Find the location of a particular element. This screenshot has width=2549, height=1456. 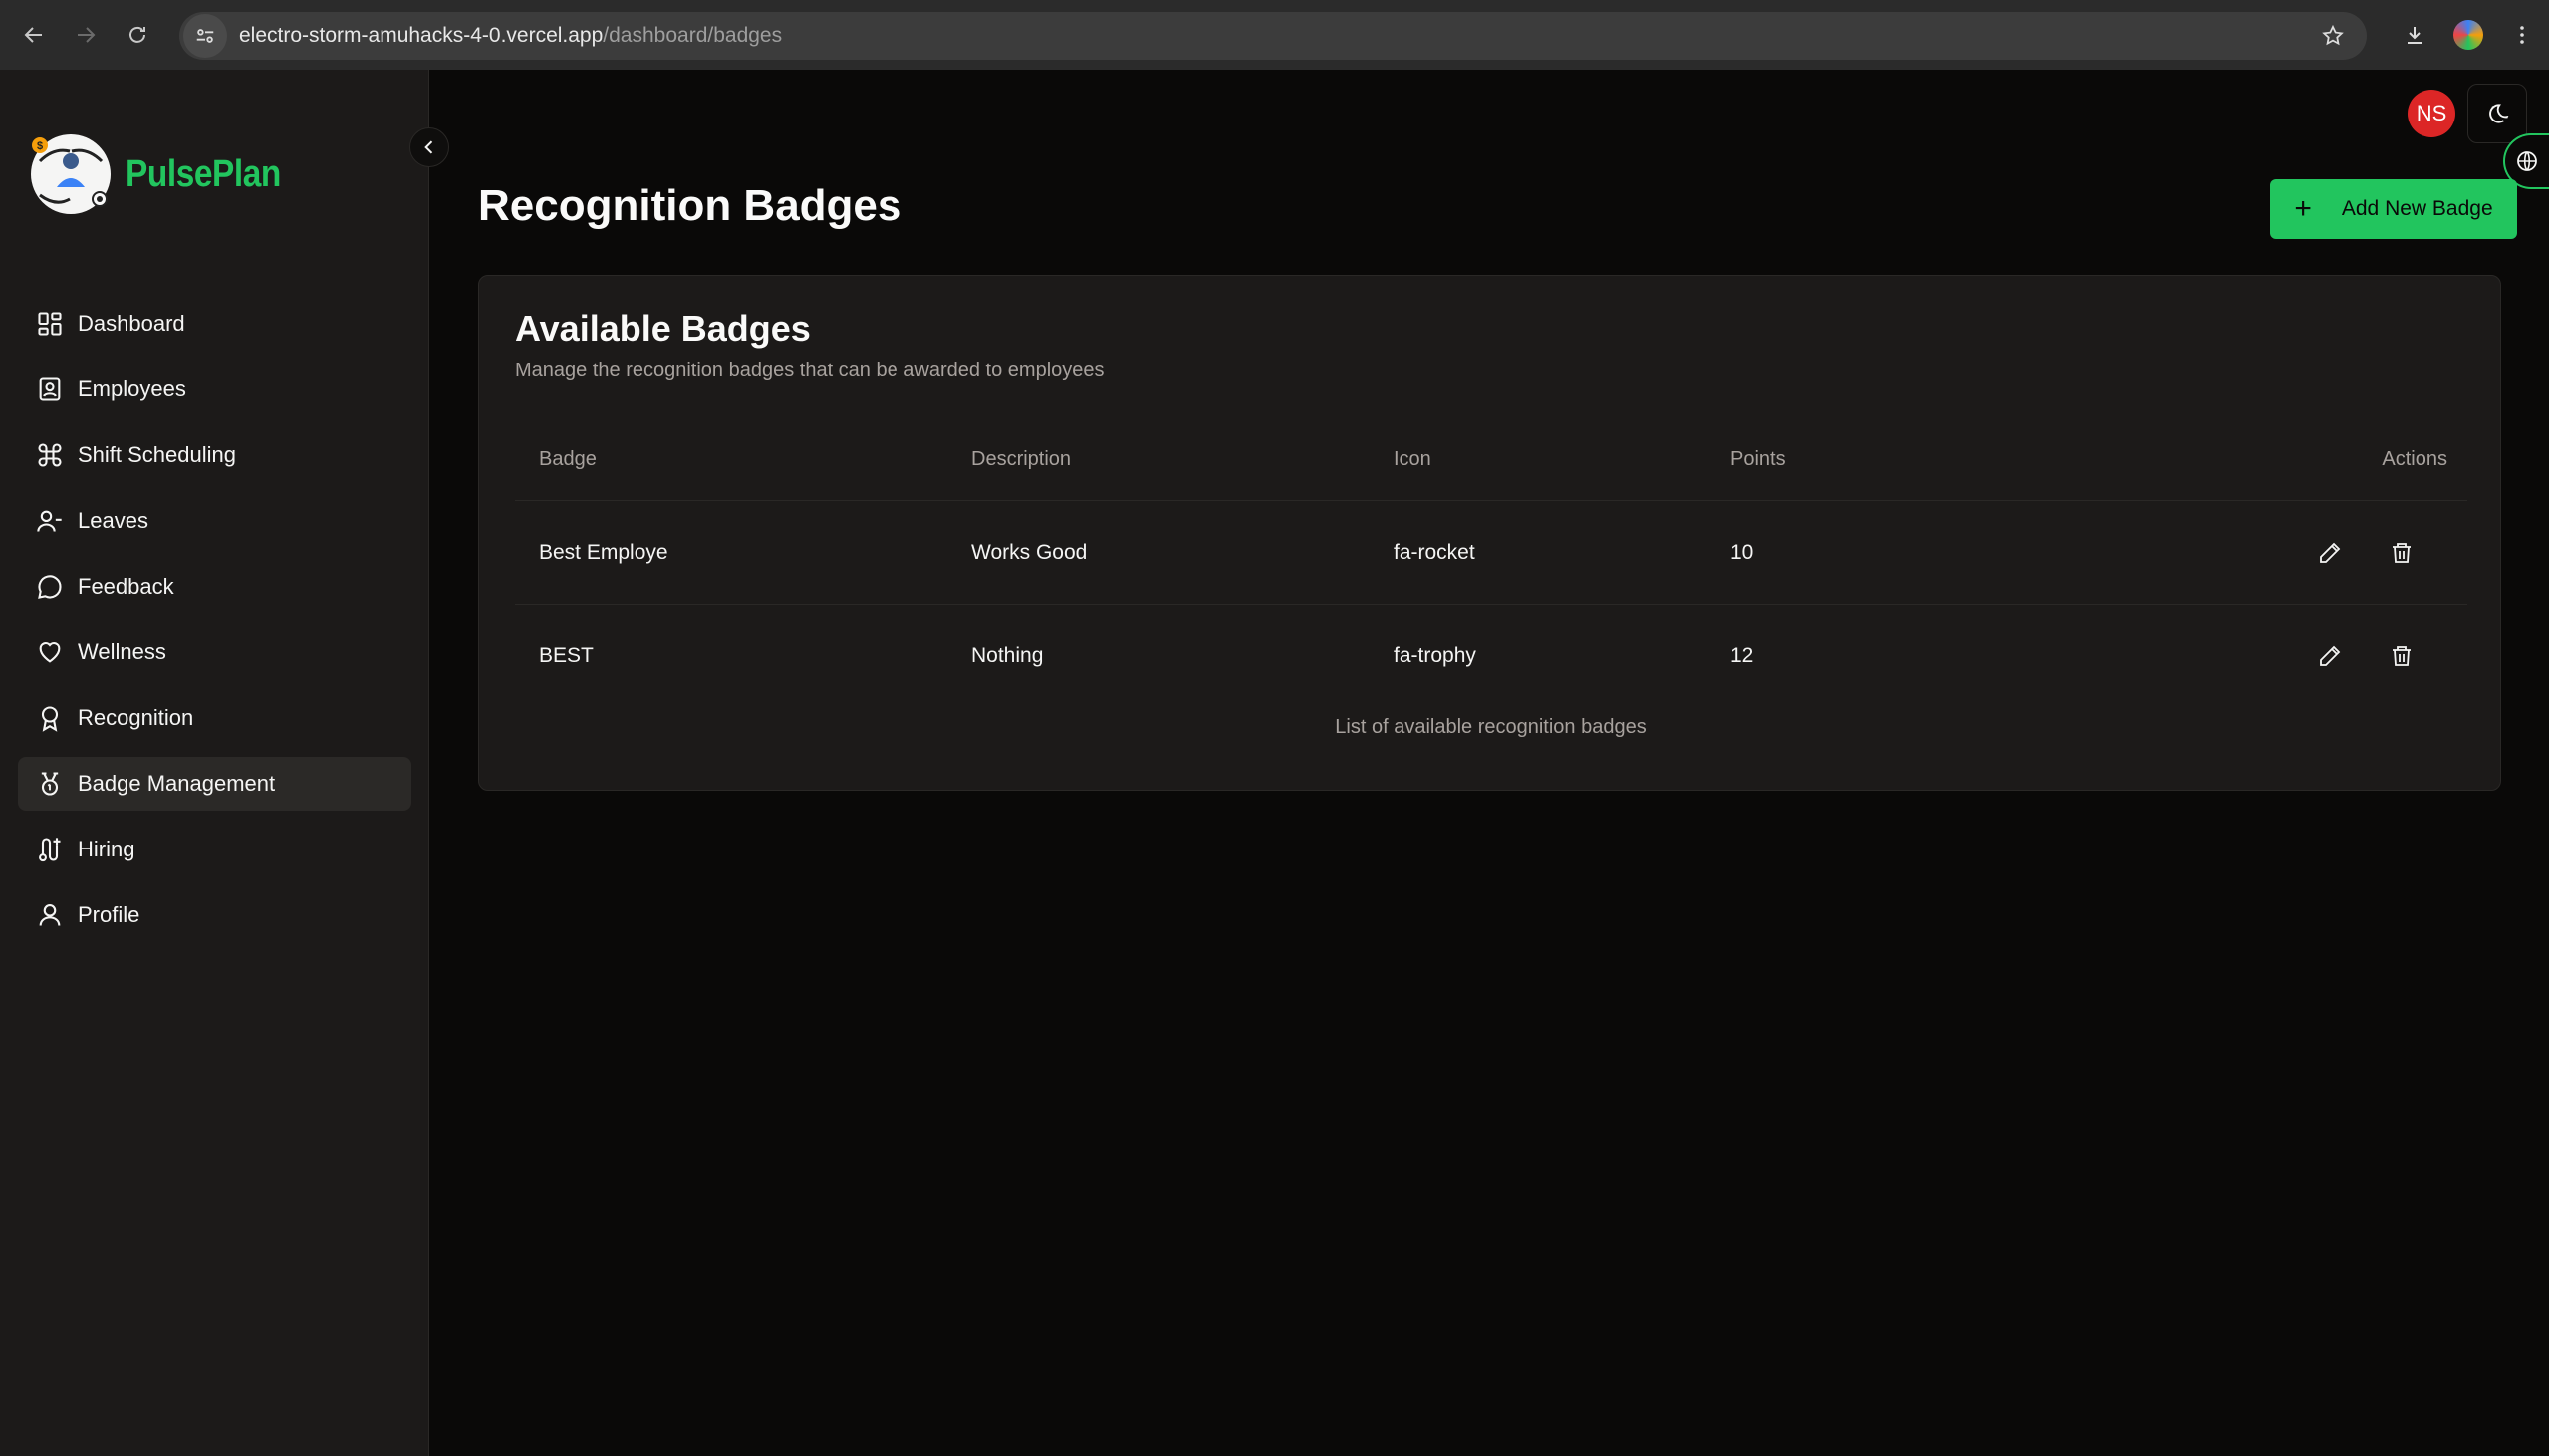

sidebar-item-label: Leaves is located at coordinates (113, 520).